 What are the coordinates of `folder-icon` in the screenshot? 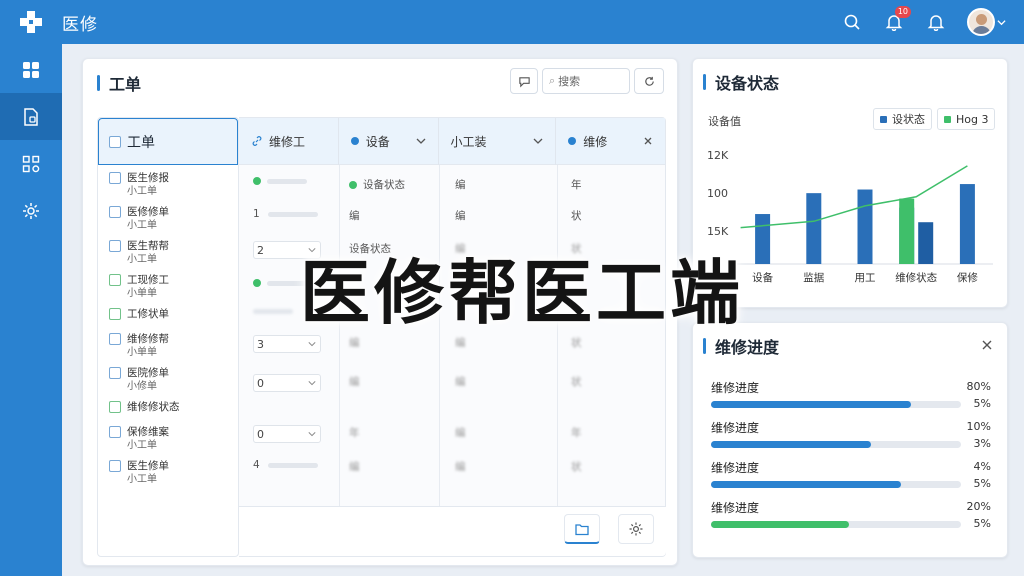 It's located at (582, 529).